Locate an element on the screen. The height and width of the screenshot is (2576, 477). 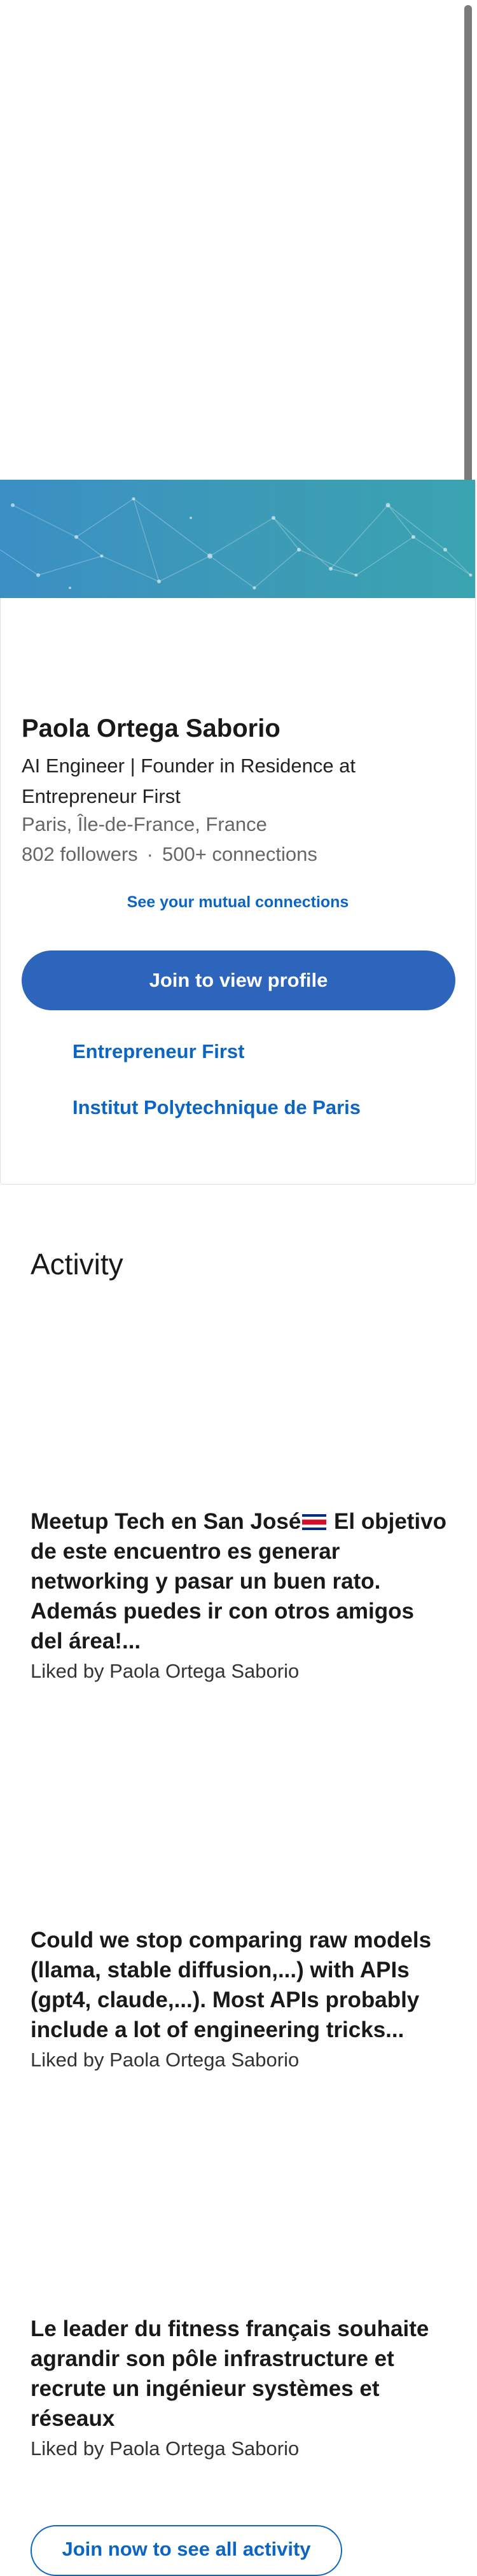
network-pattern-graphic is located at coordinates (237, 543).